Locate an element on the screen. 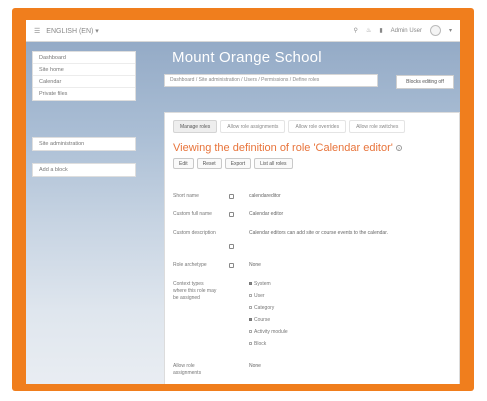 The image size is (487, 401). nav-item-site-home: Site home is located at coordinates (84, 70).